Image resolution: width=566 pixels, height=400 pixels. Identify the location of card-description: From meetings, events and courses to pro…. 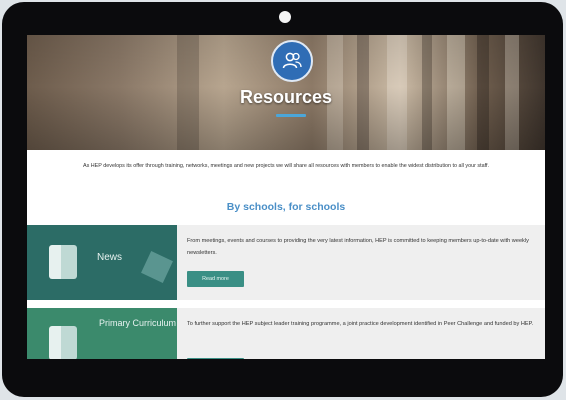
(358, 247).